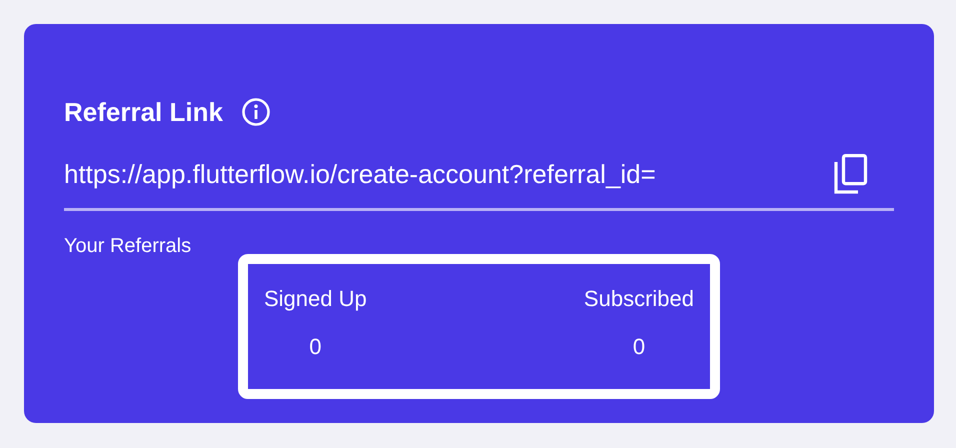 The height and width of the screenshot is (448, 956). Describe the element at coordinates (639, 299) in the screenshot. I see `stat-label: Subscribed` at that location.